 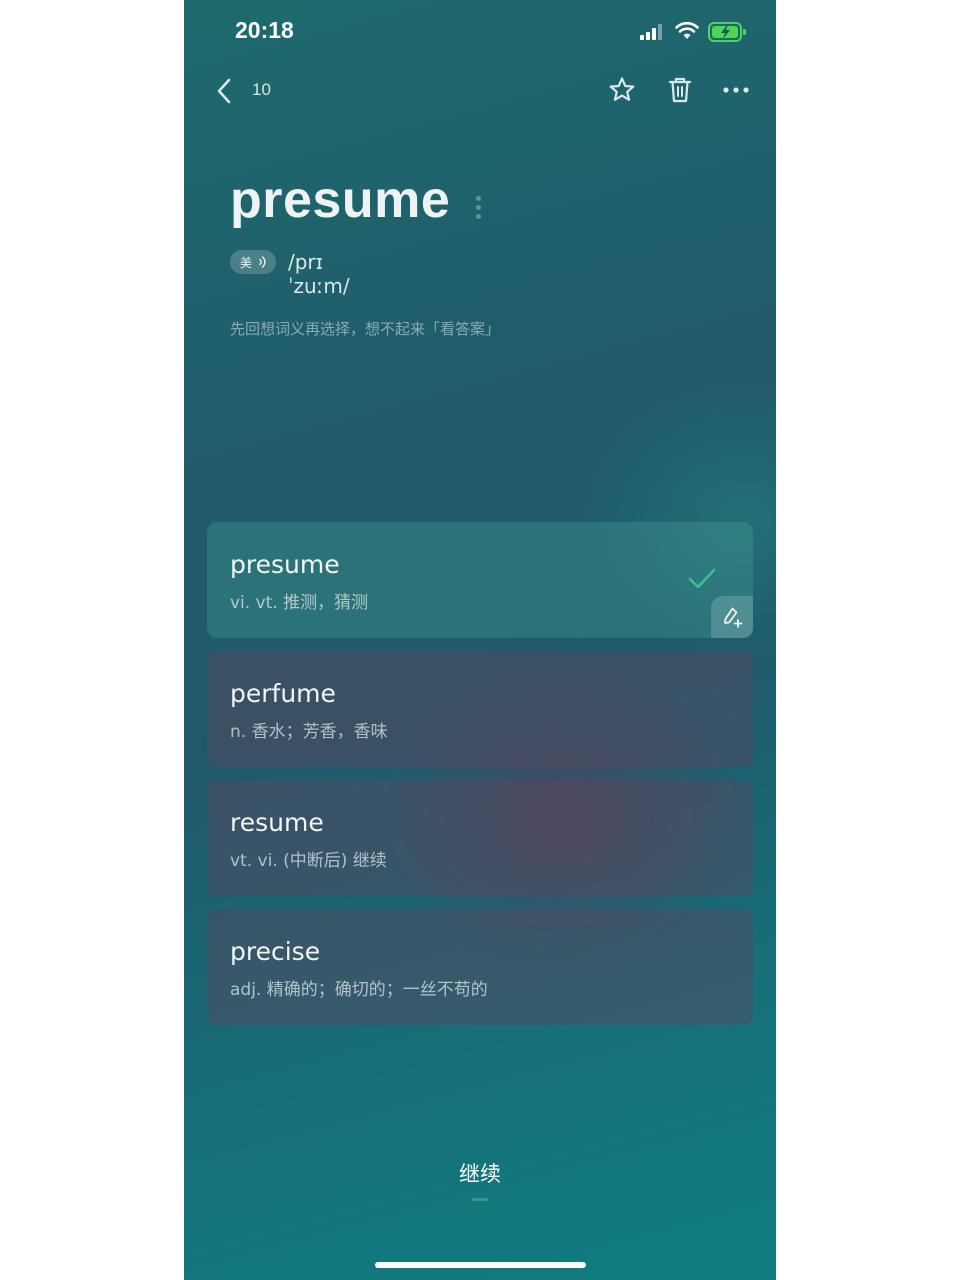 What do you see at coordinates (277, 822) in the screenshot?
I see `option-word: resume` at bounding box center [277, 822].